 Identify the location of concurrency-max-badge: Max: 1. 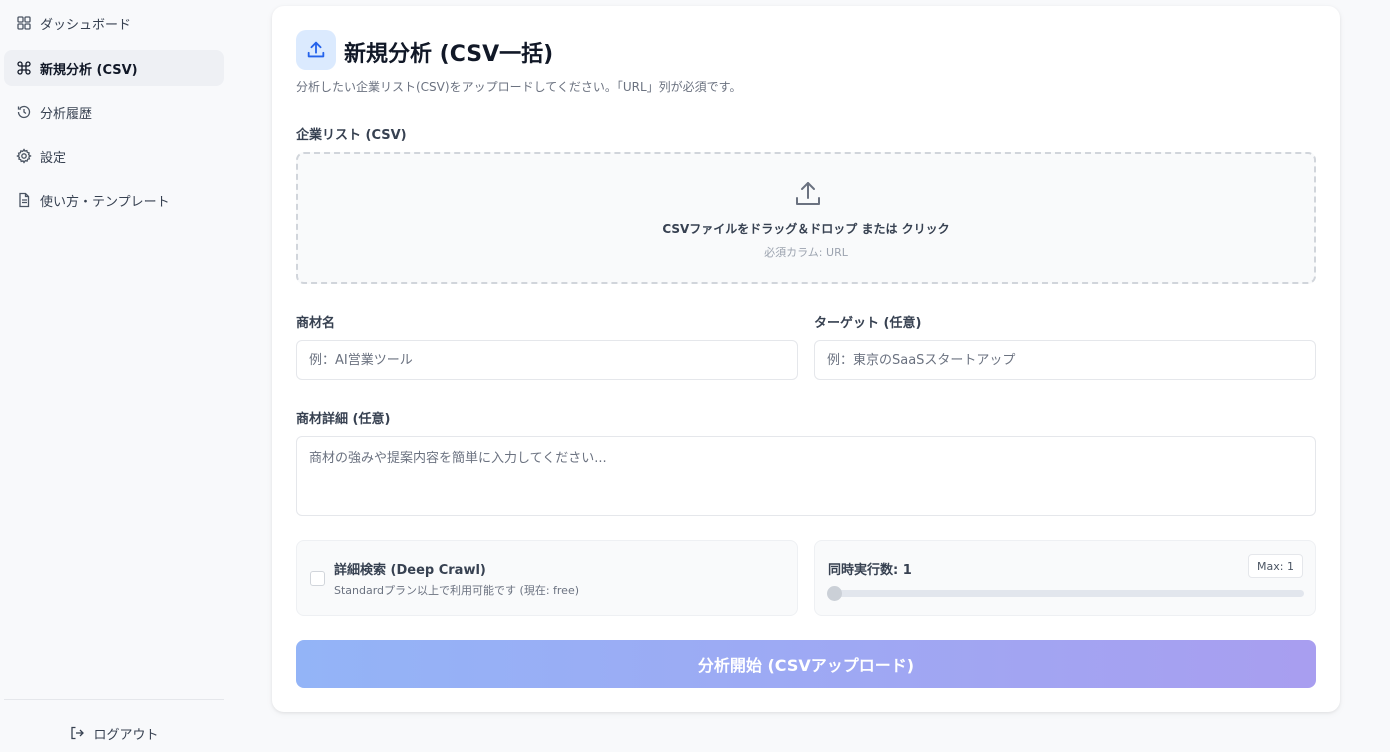
(1275, 566).